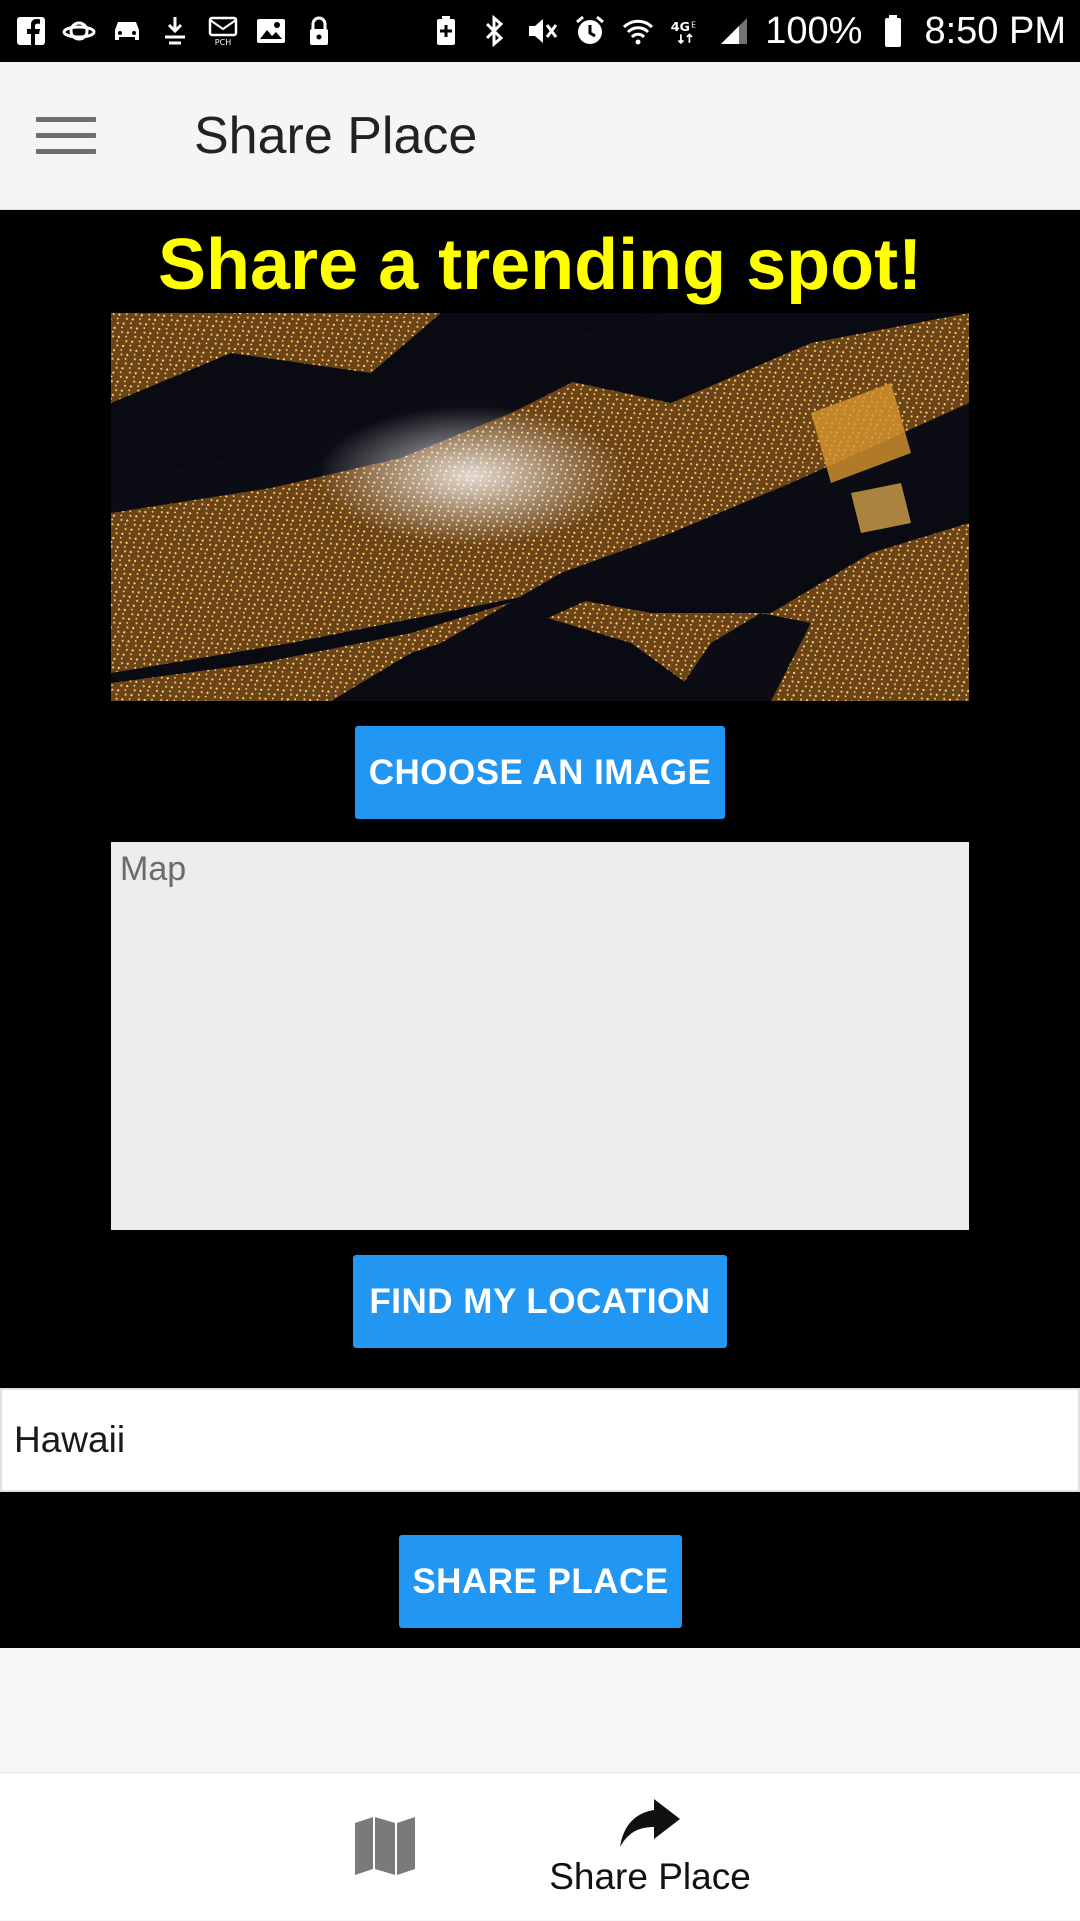 The image size is (1080, 1921). I want to click on gesture-icon, so click(175, 31).